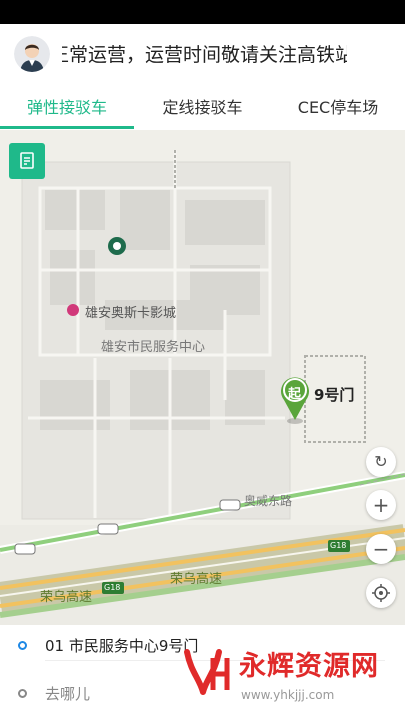  Describe the element at coordinates (67, 108) in the screenshot. I see `tab-flexible-shuttle: 弹性接驳车` at that location.